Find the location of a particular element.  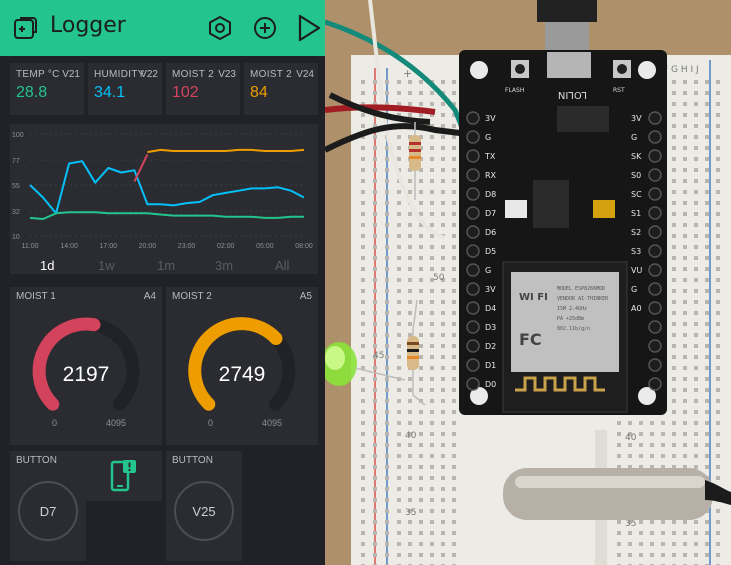

row-number-40: 40 is located at coordinates (411, 436).